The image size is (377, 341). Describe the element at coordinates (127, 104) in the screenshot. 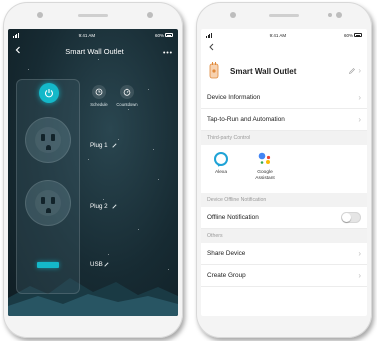

I see `countdown-label: Countdown` at that location.